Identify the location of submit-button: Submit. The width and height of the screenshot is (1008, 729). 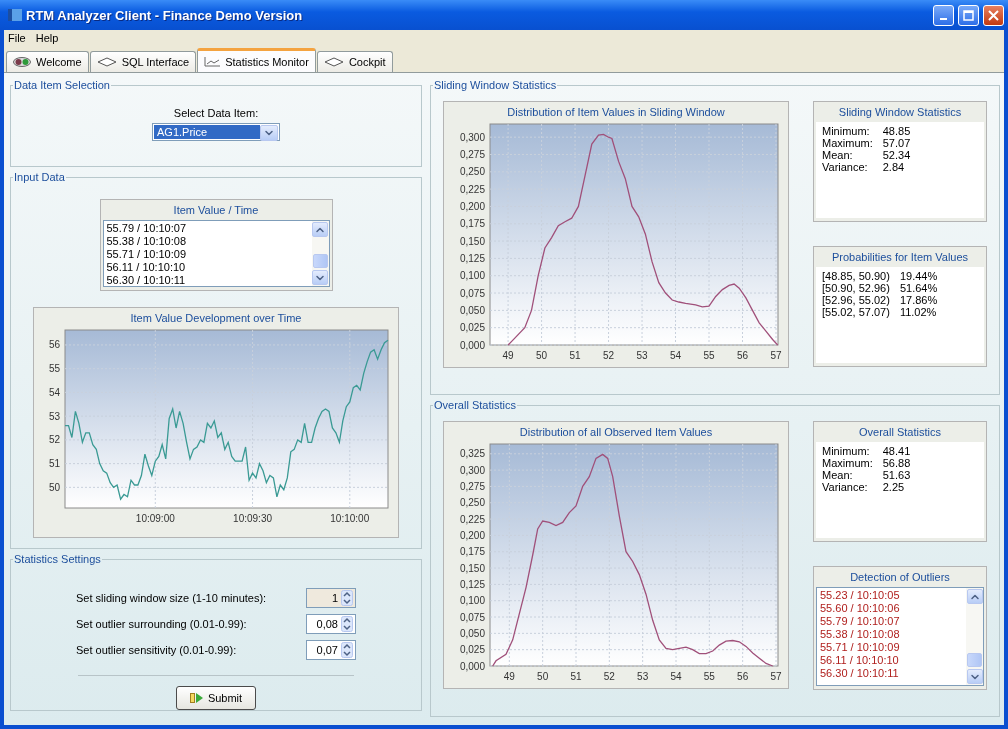
(216, 698).